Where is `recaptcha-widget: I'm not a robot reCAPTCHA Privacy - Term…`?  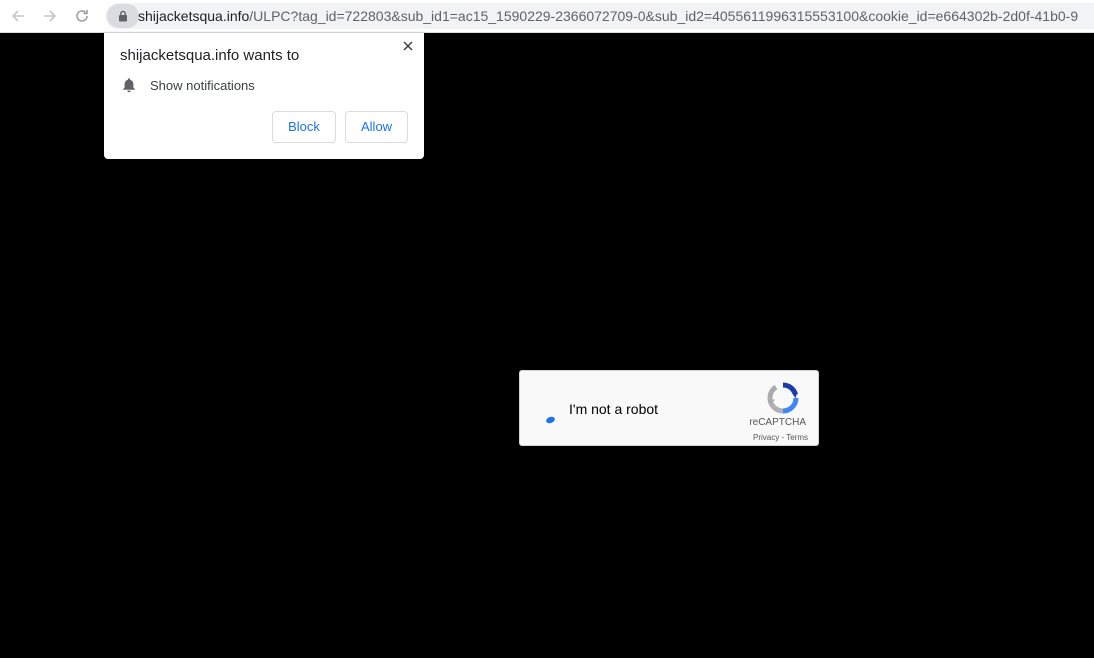
recaptcha-widget: I'm not a robot reCAPTCHA Privacy - Term… is located at coordinates (669, 408).